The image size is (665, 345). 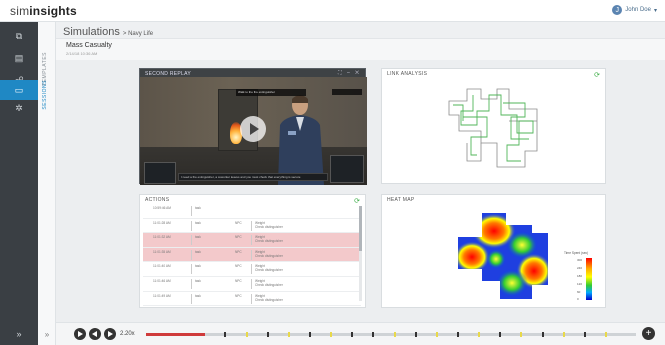 I want to click on replay-hint: Walk to the fire extinguisher, so click(x=271, y=92).